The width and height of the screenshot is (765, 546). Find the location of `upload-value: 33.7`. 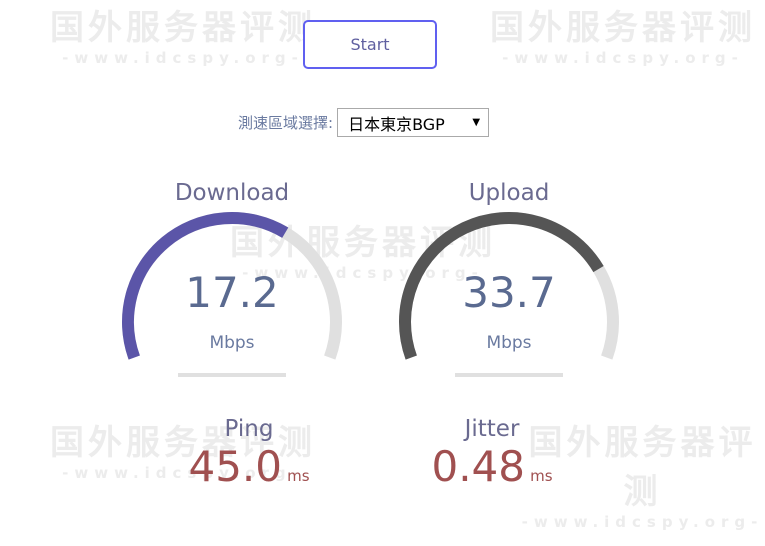

upload-value: 33.7 is located at coordinates (509, 292).